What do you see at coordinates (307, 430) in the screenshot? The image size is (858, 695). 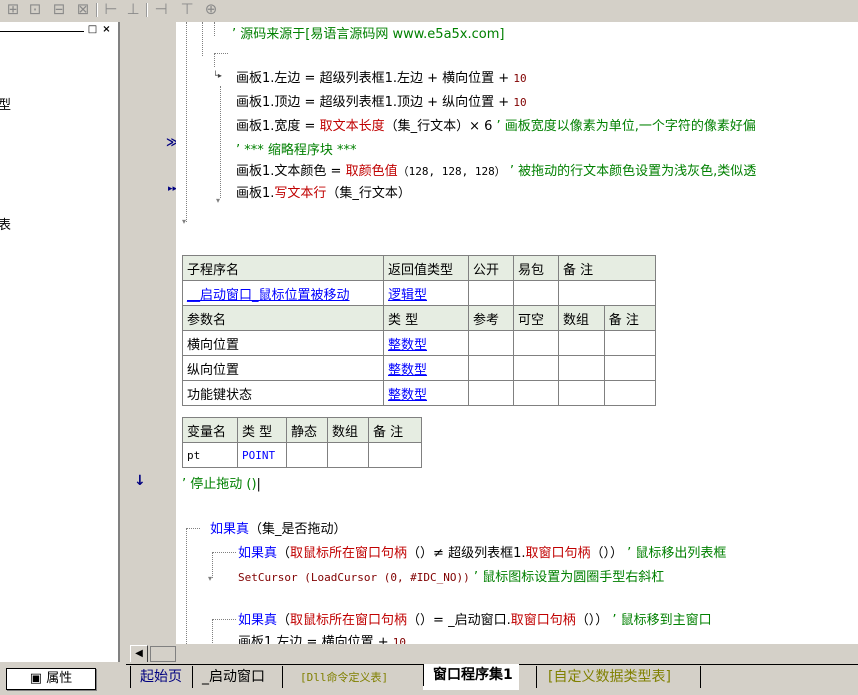 I see `header-cell: 静态` at bounding box center [307, 430].